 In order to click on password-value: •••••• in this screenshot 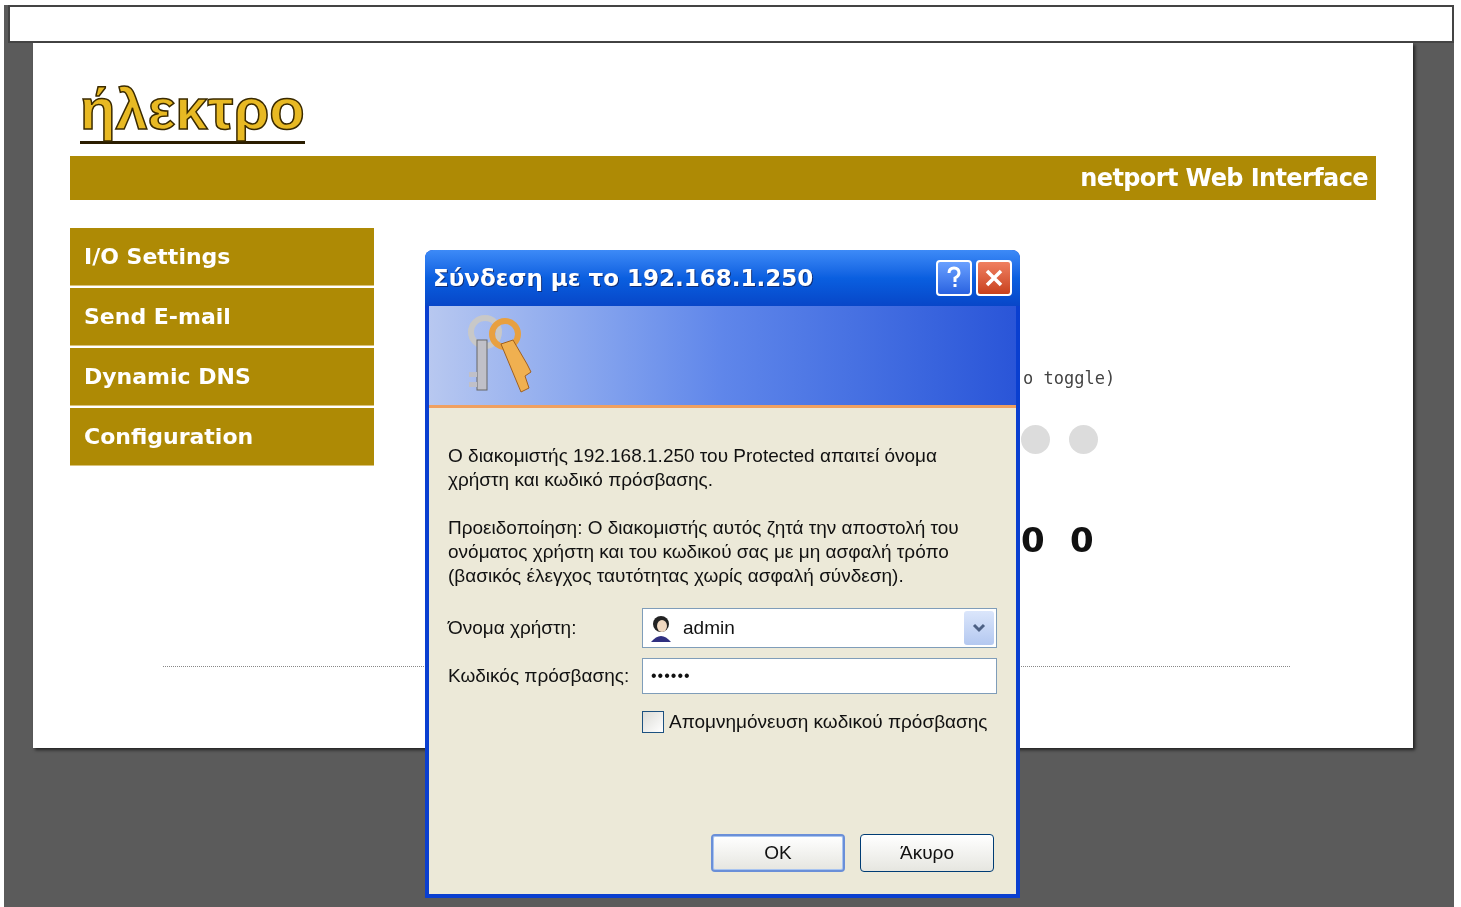, I will do `click(671, 676)`.